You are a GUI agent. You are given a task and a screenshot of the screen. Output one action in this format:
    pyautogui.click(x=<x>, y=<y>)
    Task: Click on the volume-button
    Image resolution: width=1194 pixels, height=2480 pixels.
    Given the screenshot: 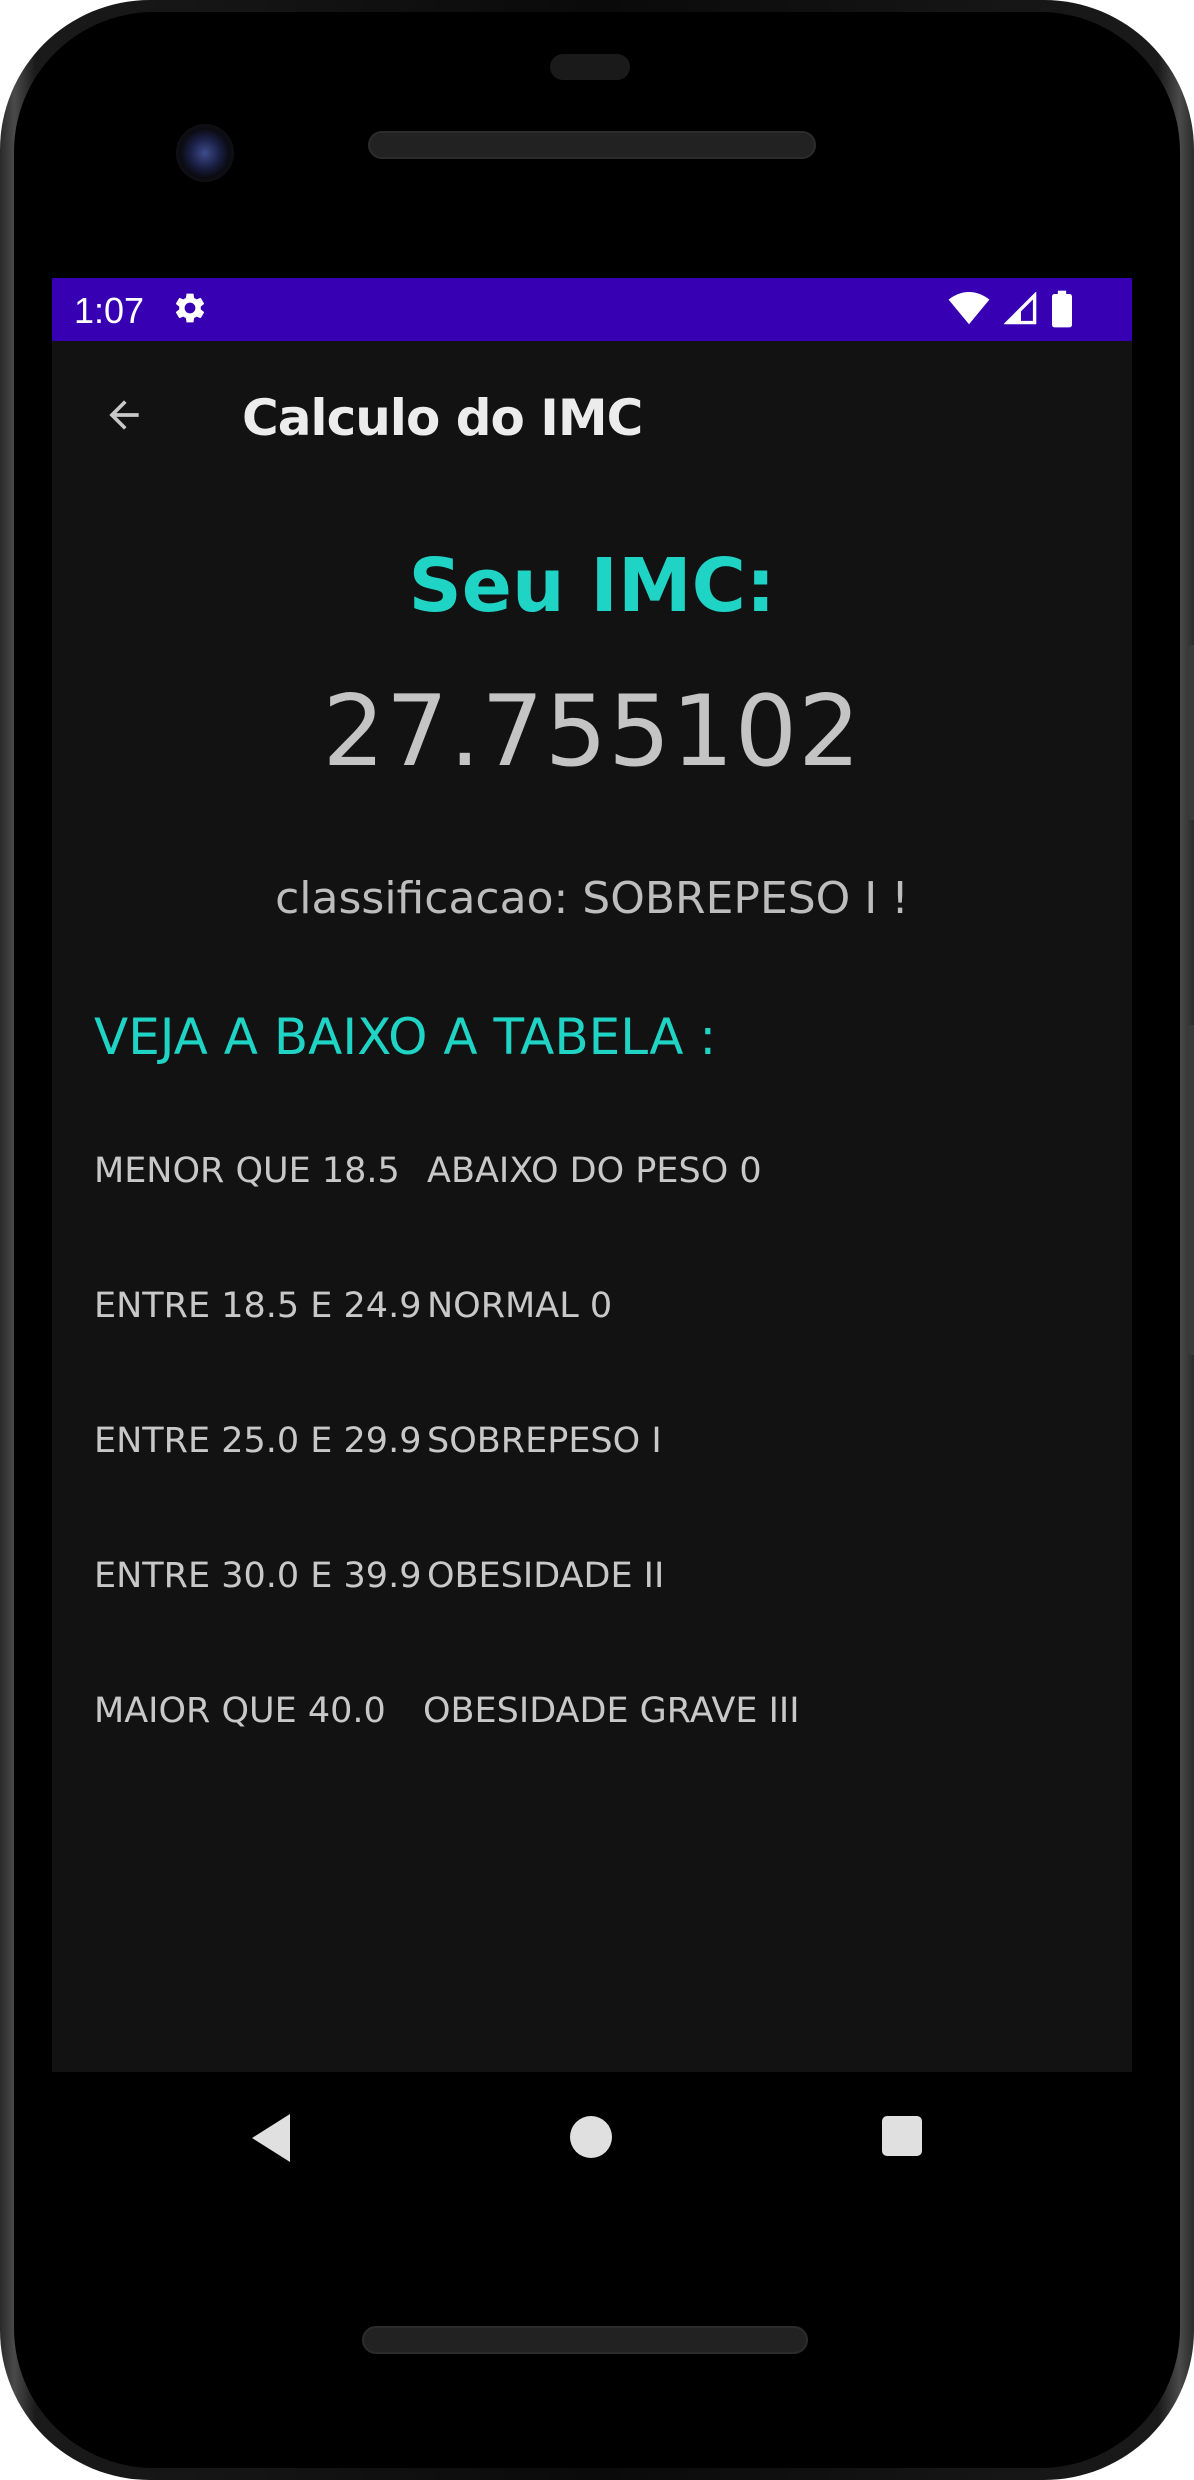 What is the action you would take?
    pyautogui.click(x=1191, y=1190)
    